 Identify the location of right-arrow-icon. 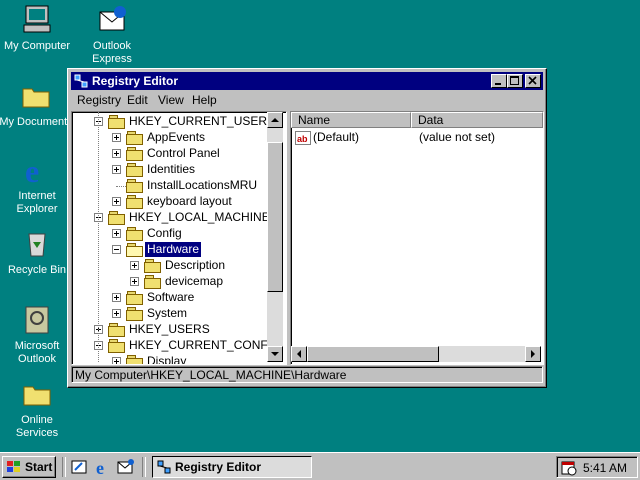
(533, 354).